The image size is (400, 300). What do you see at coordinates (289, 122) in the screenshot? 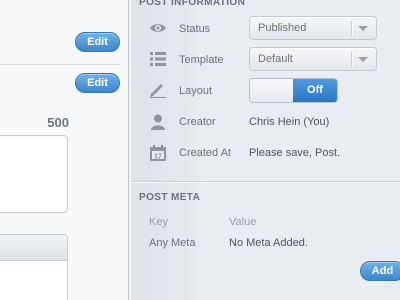
I see `creator-value: Chris Hein (You)` at bounding box center [289, 122].